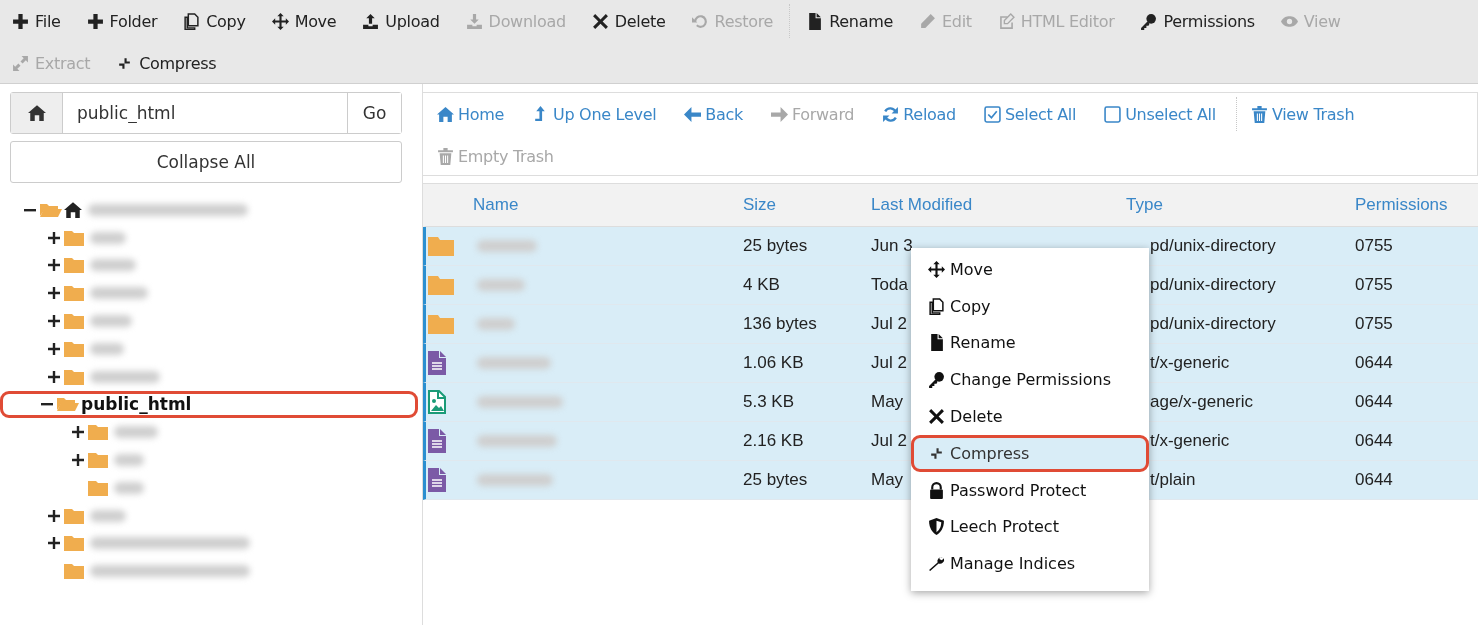 This screenshot has width=1478, height=625. I want to click on table-cell: 2.16 KB, so click(773, 441).